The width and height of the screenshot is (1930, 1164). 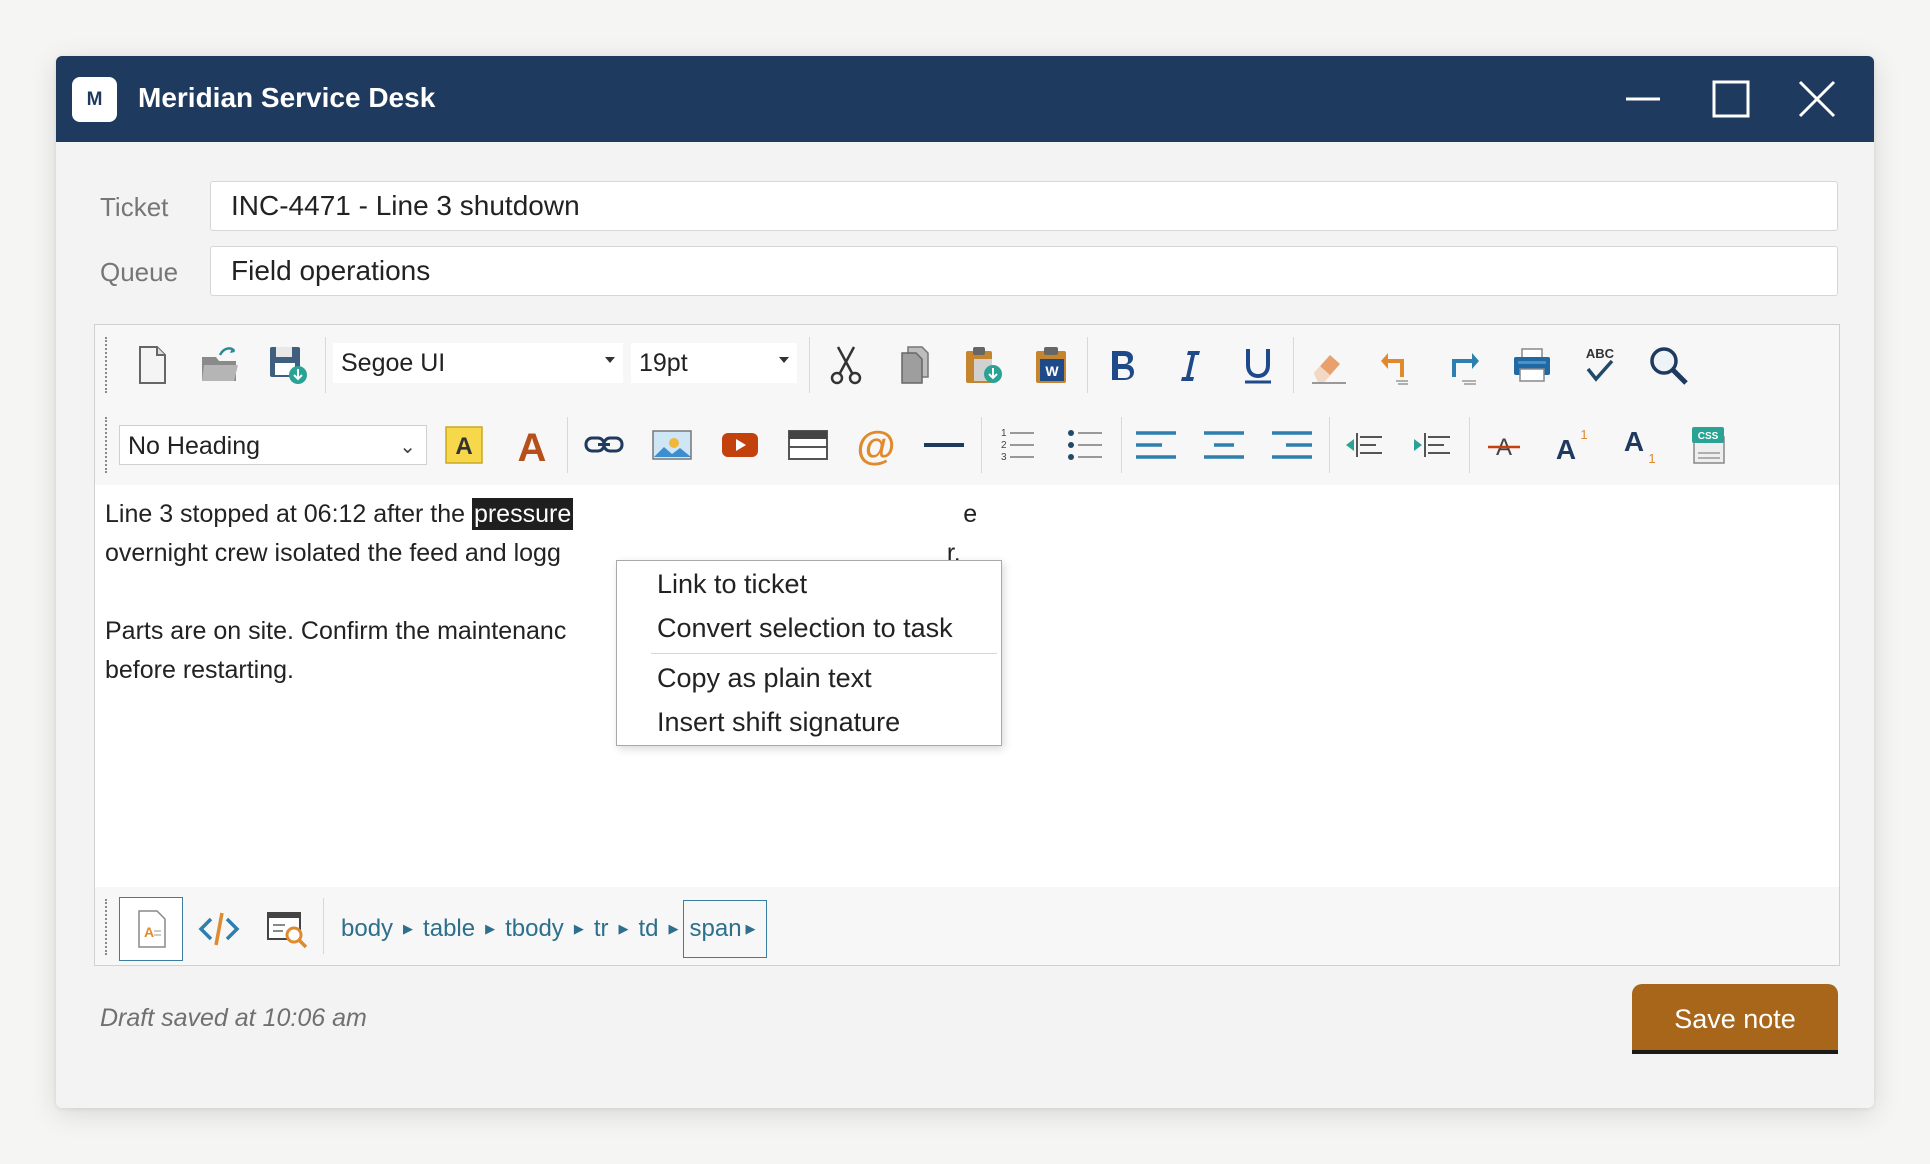 I want to click on outdent-icon, so click(x=1364, y=445).